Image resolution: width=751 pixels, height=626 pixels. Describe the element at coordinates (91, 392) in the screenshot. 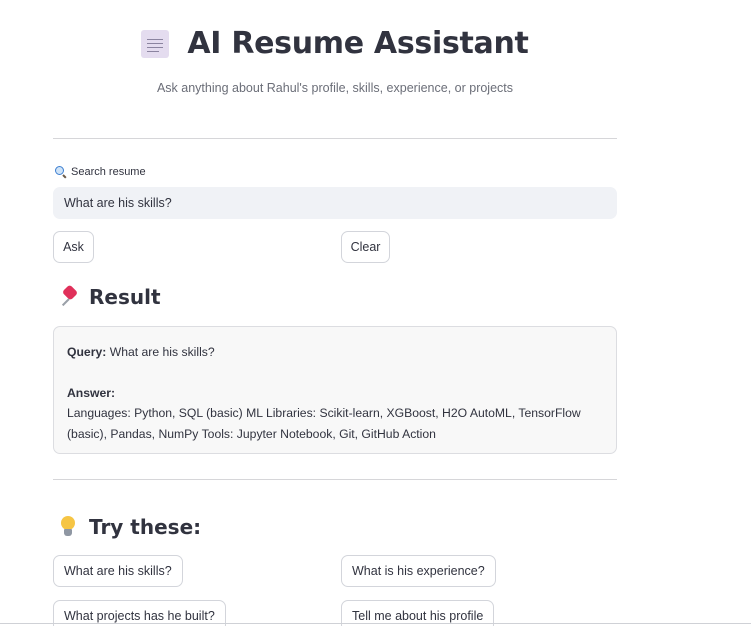

I see `answer-label: Answer:` at that location.